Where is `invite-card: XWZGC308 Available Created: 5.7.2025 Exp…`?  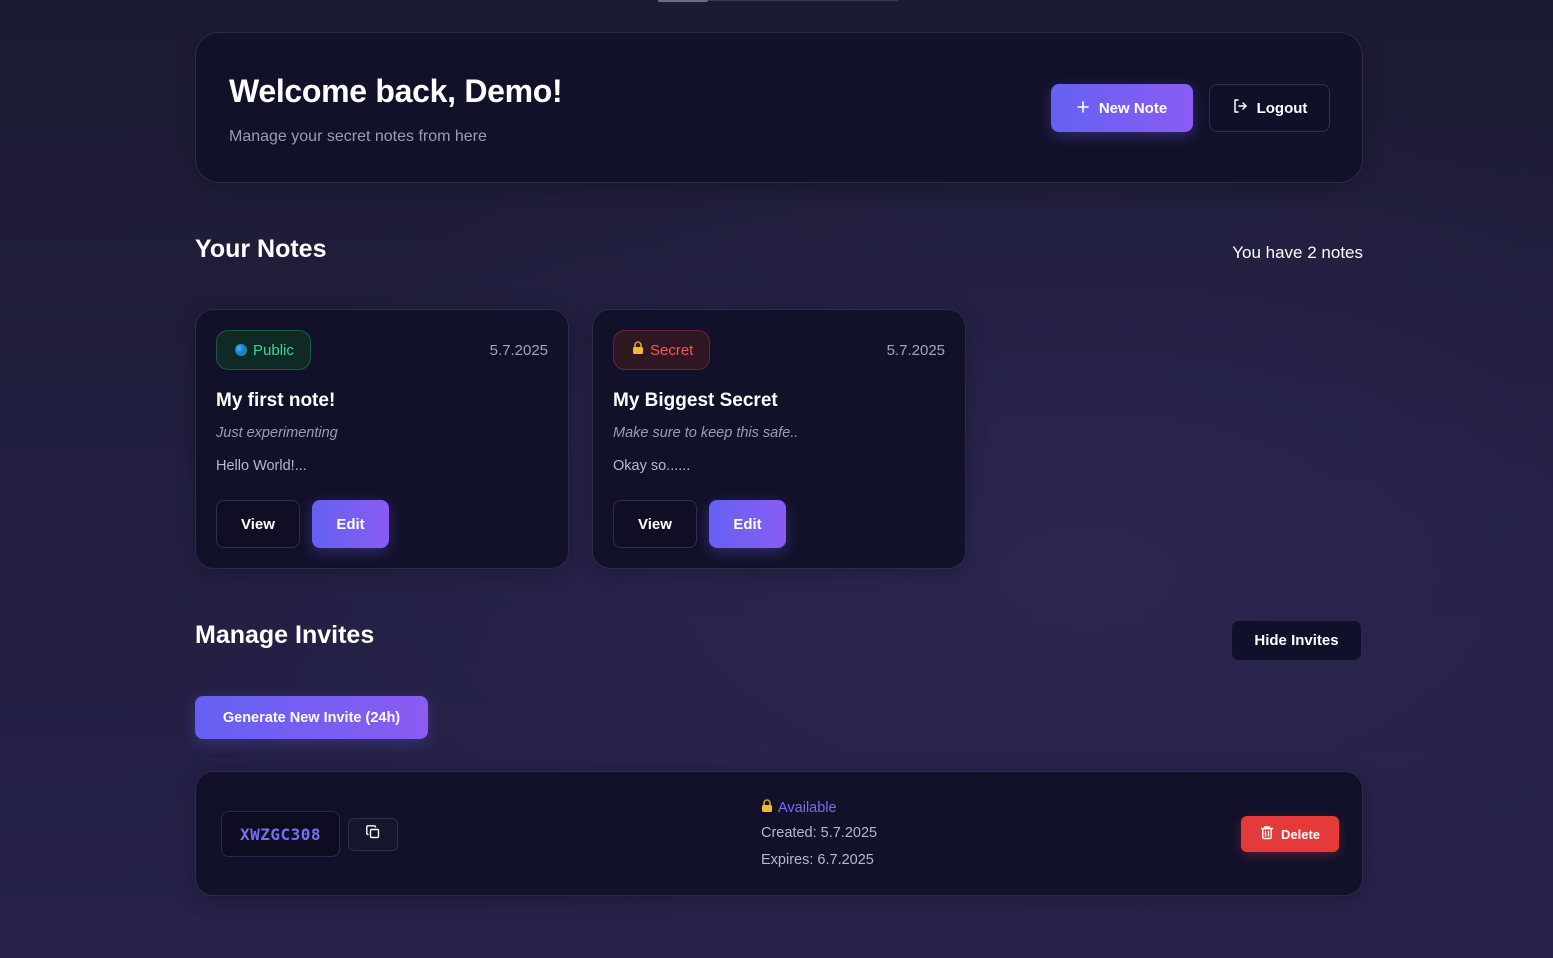 invite-card: XWZGC308 Available Created: 5.7.2025 Exp… is located at coordinates (779, 833).